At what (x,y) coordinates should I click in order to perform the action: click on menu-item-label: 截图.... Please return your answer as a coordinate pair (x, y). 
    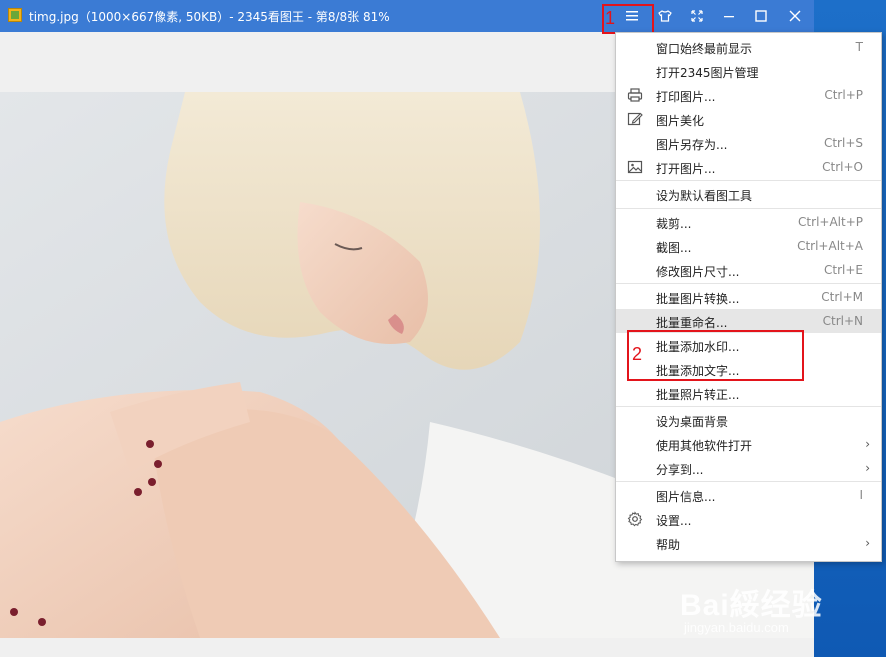
    Looking at the image, I should click on (674, 248).